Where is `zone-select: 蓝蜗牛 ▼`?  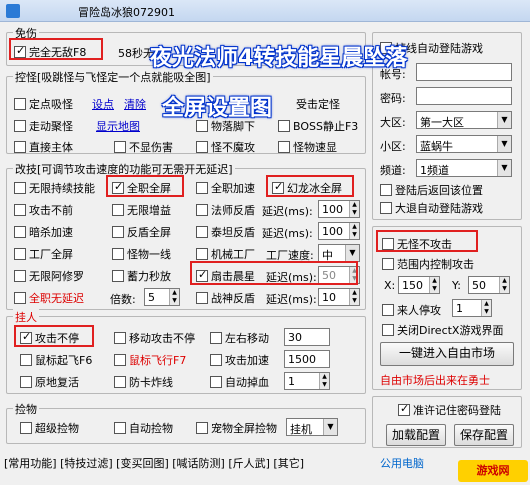 zone-select: 蓝蜗牛 ▼ is located at coordinates (464, 144).